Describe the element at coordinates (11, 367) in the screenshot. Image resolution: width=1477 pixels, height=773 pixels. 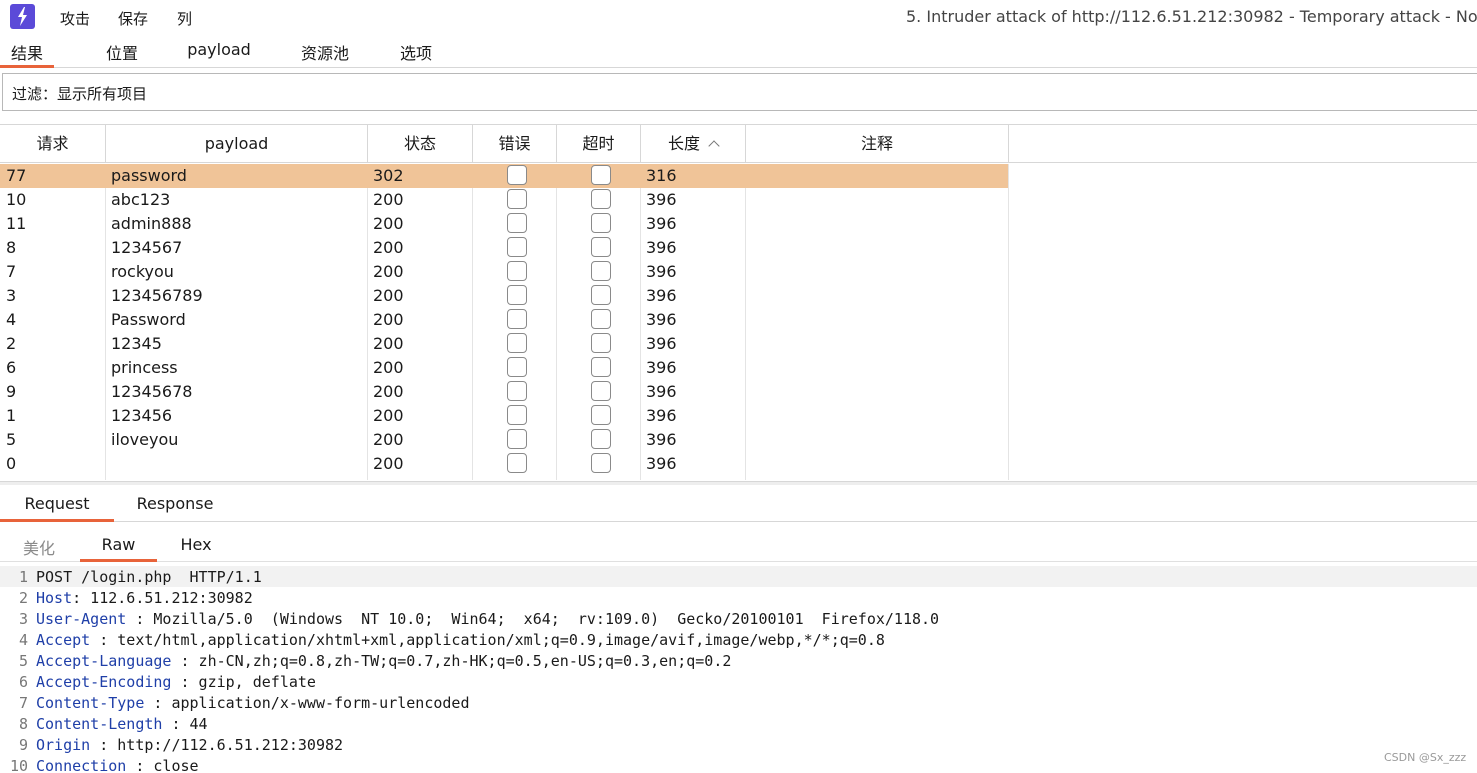
I see `cell-request: 6` at that location.